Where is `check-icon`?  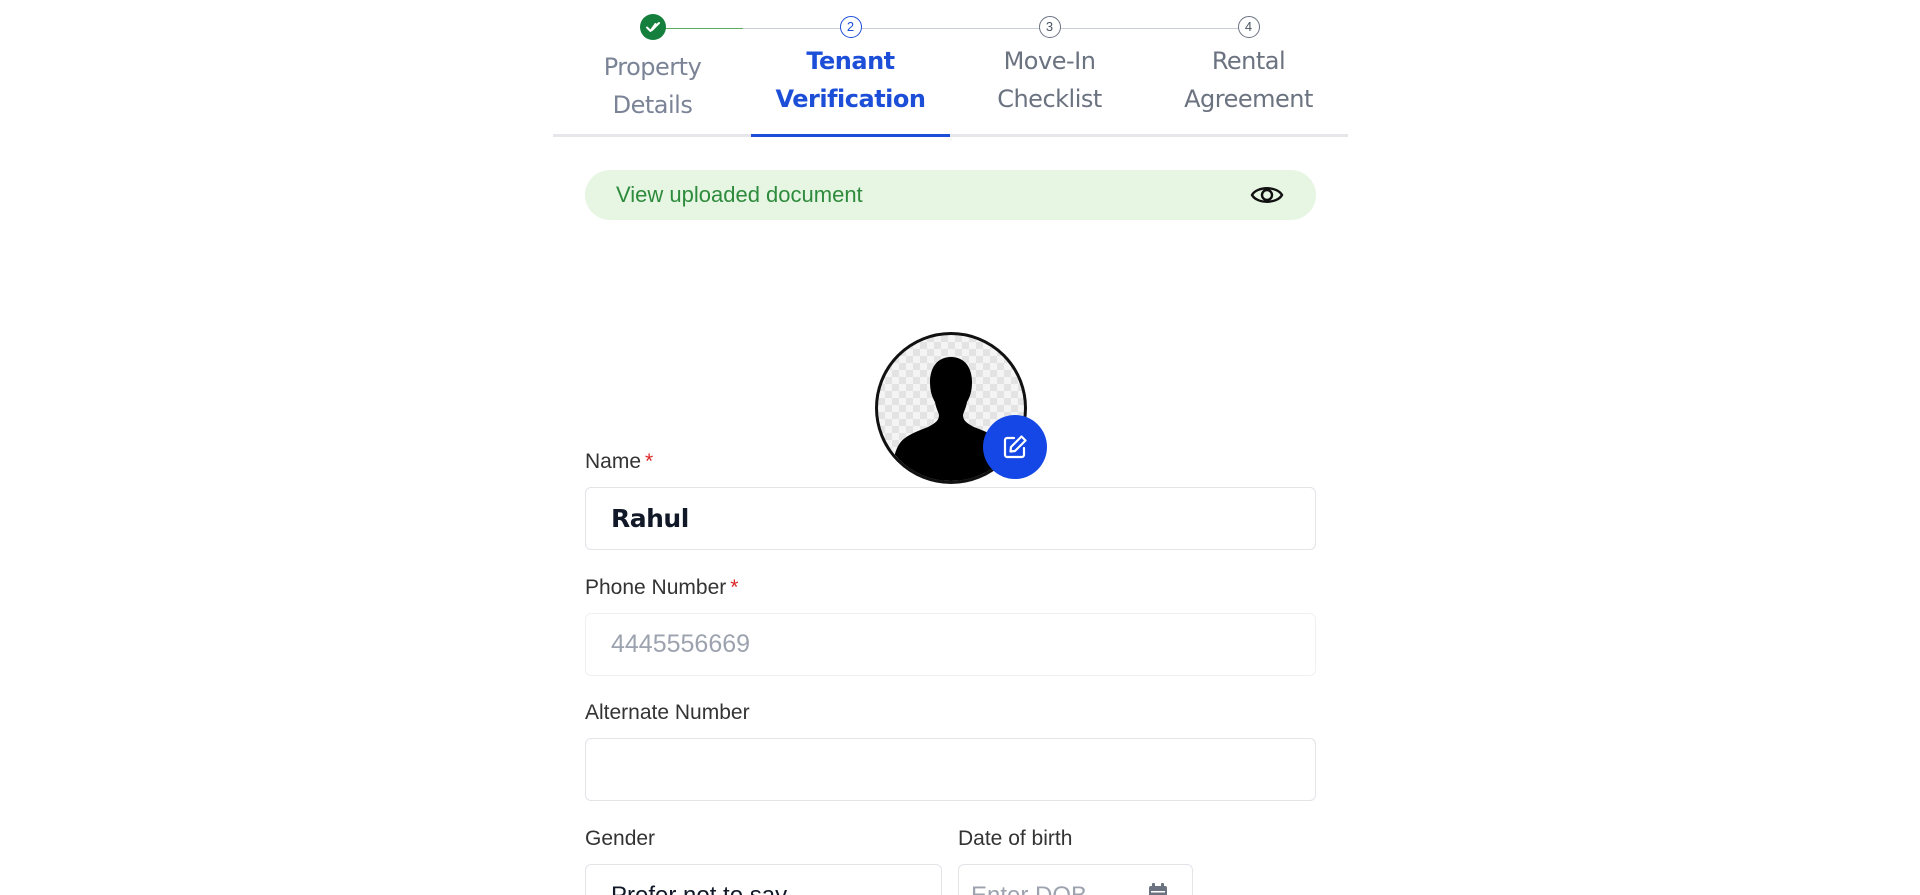
check-icon is located at coordinates (652, 27).